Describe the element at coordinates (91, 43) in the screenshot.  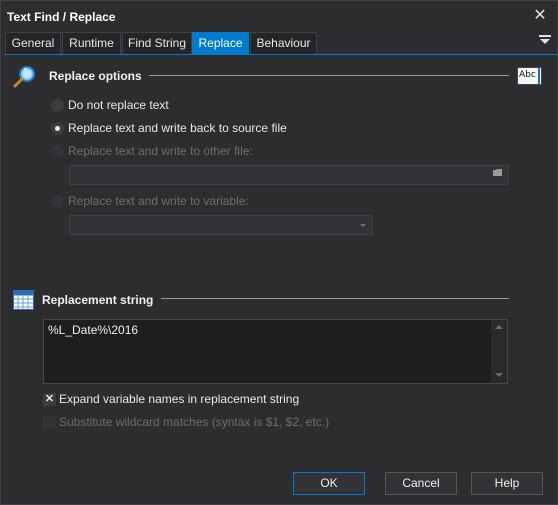
I see `tab-runtime: Runtime` at that location.